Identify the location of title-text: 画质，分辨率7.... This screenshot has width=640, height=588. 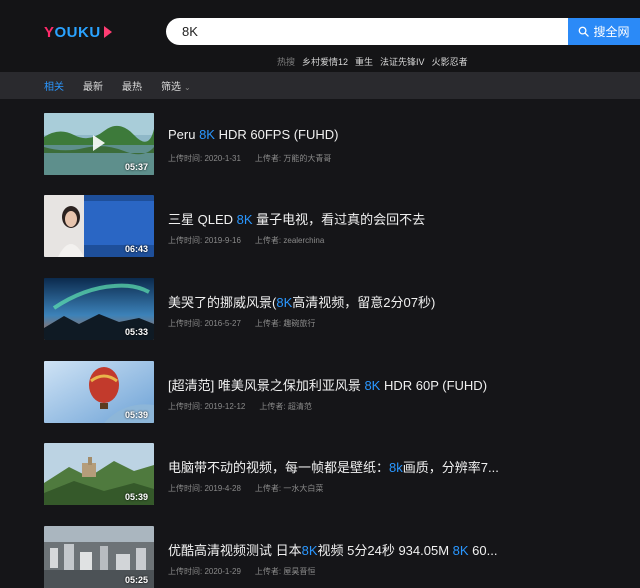
(450, 467).